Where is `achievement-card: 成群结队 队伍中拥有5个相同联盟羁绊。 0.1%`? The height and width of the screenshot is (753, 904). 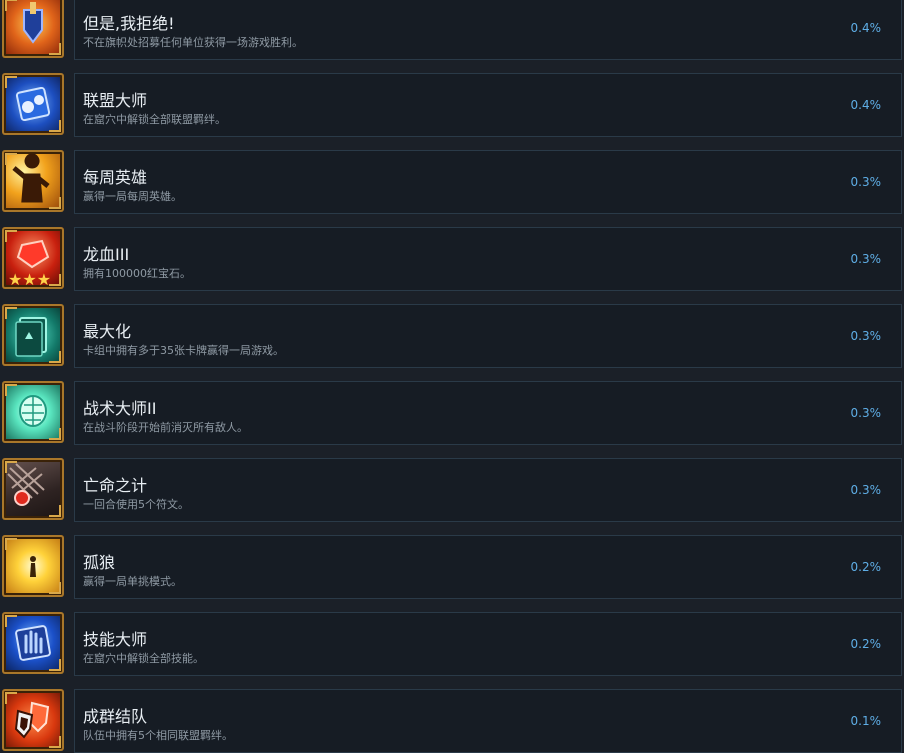 achievement-card: 成群结队 队伍中拥有5个相同联盟羁绊。 0.1% is located at coordinates (488, 721).